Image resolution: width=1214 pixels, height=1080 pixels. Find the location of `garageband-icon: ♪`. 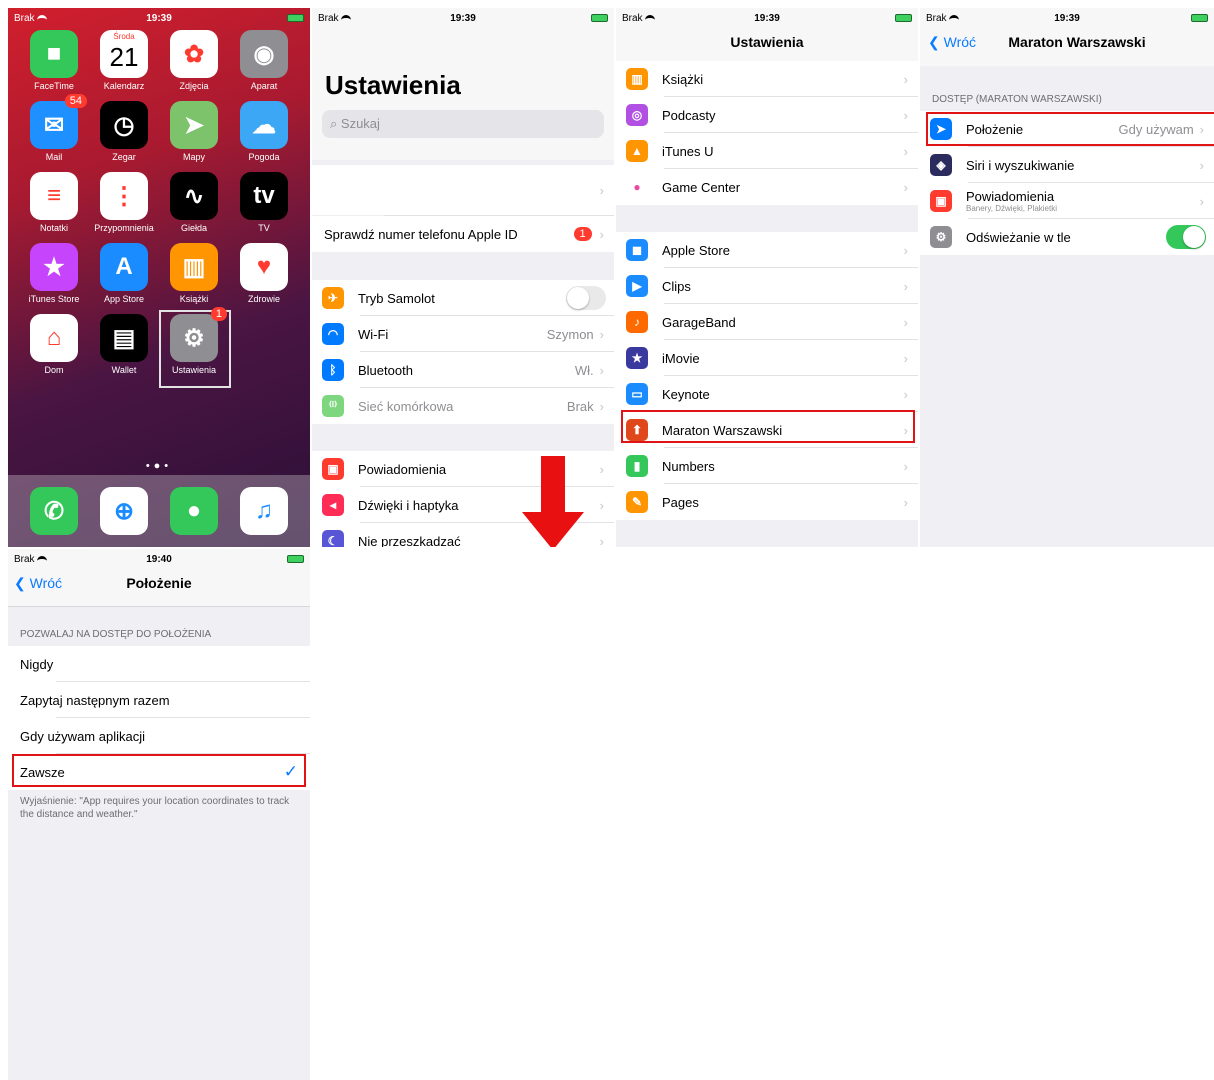

garageband-icon: ♪ is located at coordinates (637, 322).